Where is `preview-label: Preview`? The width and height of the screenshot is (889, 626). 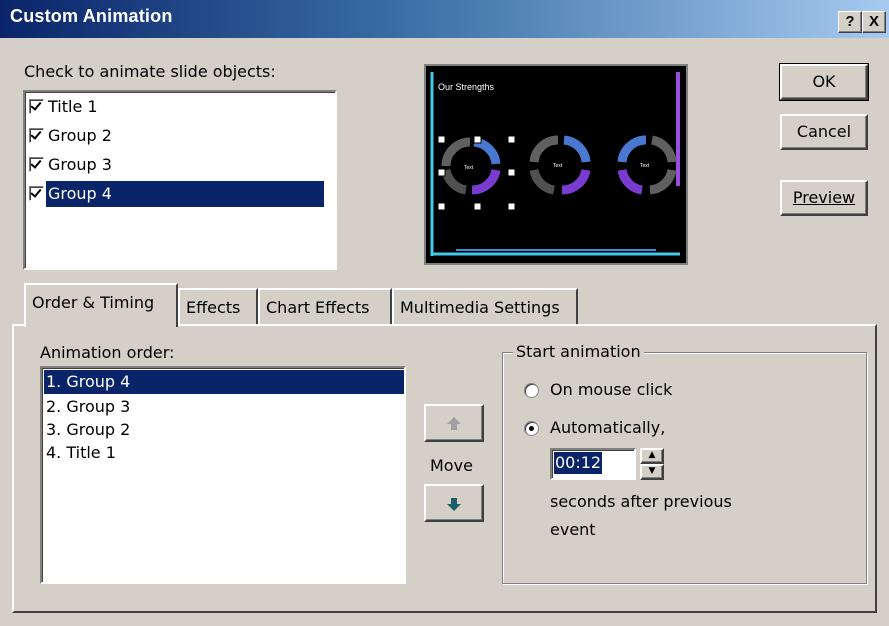 preview-label: Preview is located at coordinates (824, 197).